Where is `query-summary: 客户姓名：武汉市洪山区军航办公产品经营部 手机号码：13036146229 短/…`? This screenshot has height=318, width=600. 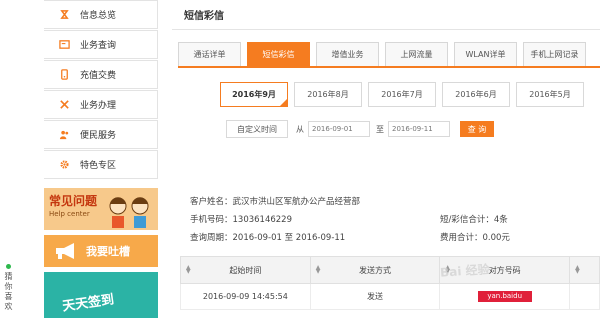
query-summary: 客户姓名：武汉市洪山区军航办公产品经营部 手机号码：13036146229 短/… is located at coordinates (395, 219).